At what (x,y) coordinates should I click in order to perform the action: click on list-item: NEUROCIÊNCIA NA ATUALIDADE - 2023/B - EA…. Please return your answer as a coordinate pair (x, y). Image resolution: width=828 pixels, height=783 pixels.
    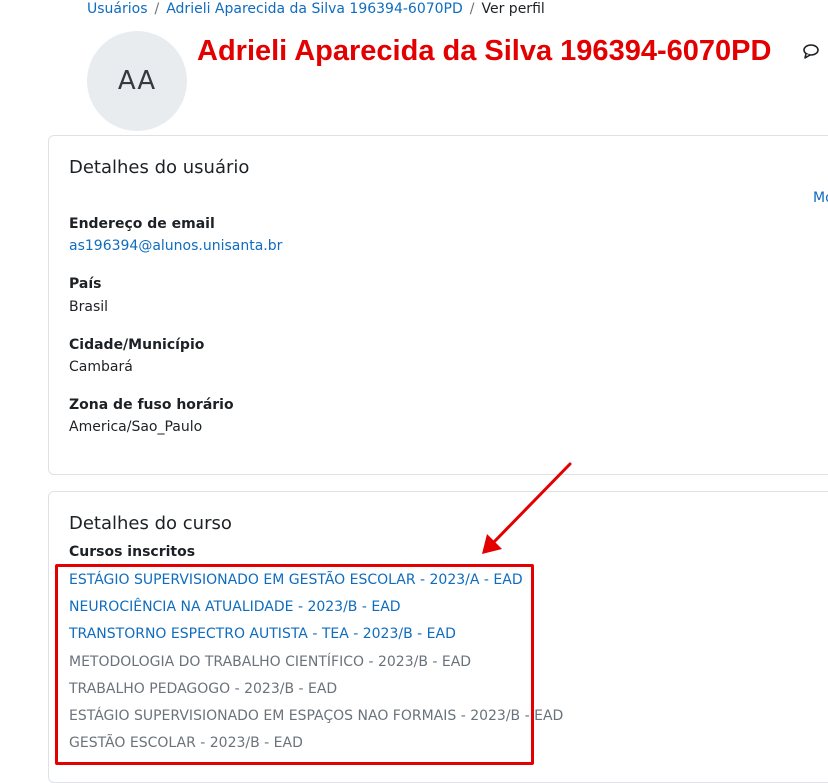
    Looking at the image, I should click on (316, 611).